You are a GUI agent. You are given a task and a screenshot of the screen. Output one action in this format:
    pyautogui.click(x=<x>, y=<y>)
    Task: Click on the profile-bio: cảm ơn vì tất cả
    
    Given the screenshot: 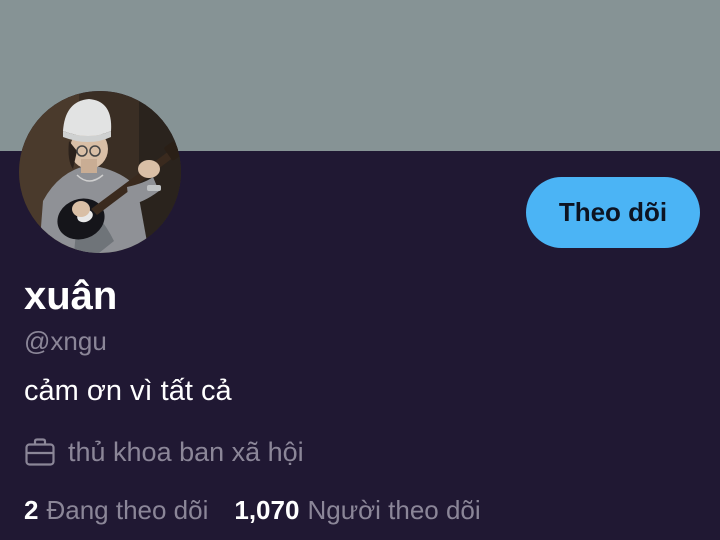 What is the action you would take?
    pyautogui.click(x=128, y=391)
    